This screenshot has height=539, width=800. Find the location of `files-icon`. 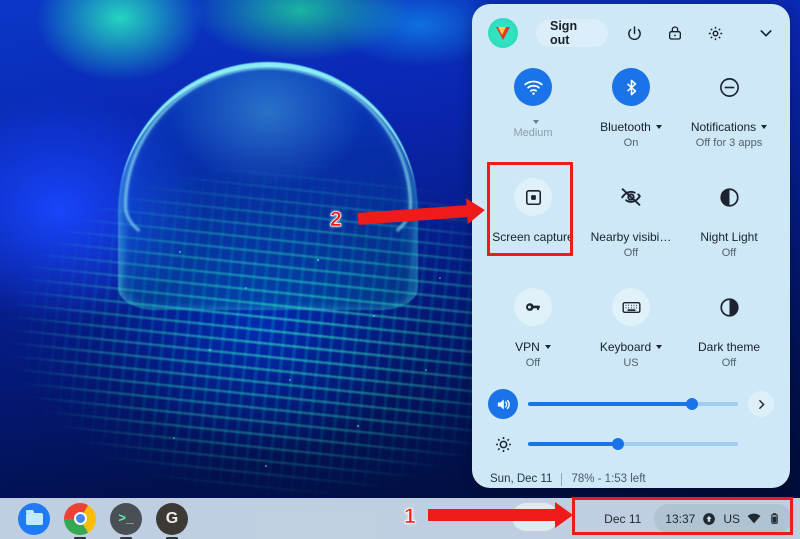

files-icon is located at coordinates (34, 517).